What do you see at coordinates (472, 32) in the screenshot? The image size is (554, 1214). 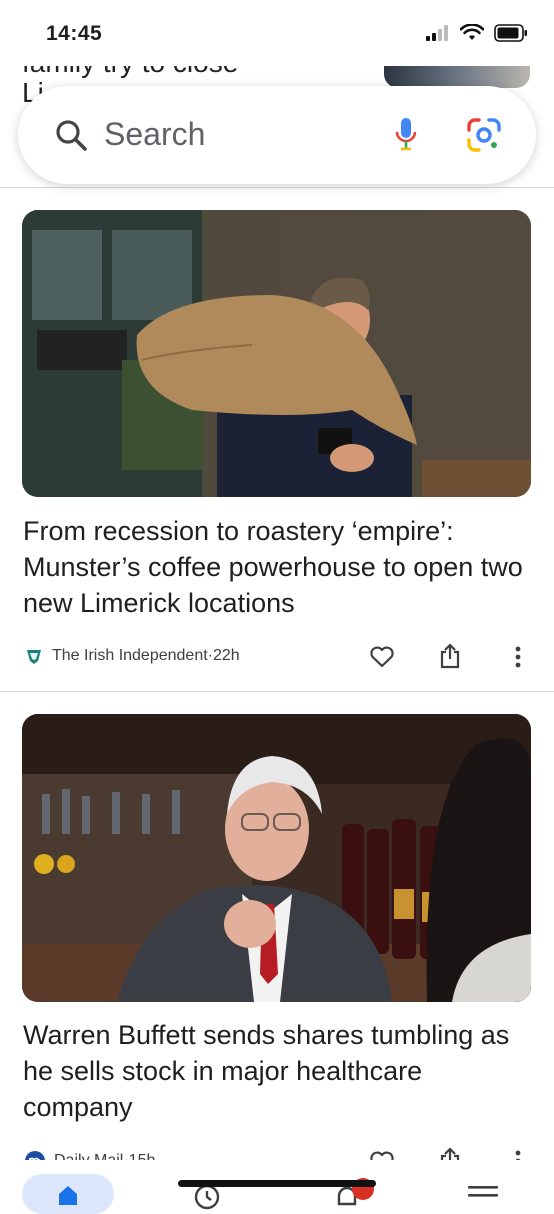 I see `wifi-icon` at bounding box center [472, 32].